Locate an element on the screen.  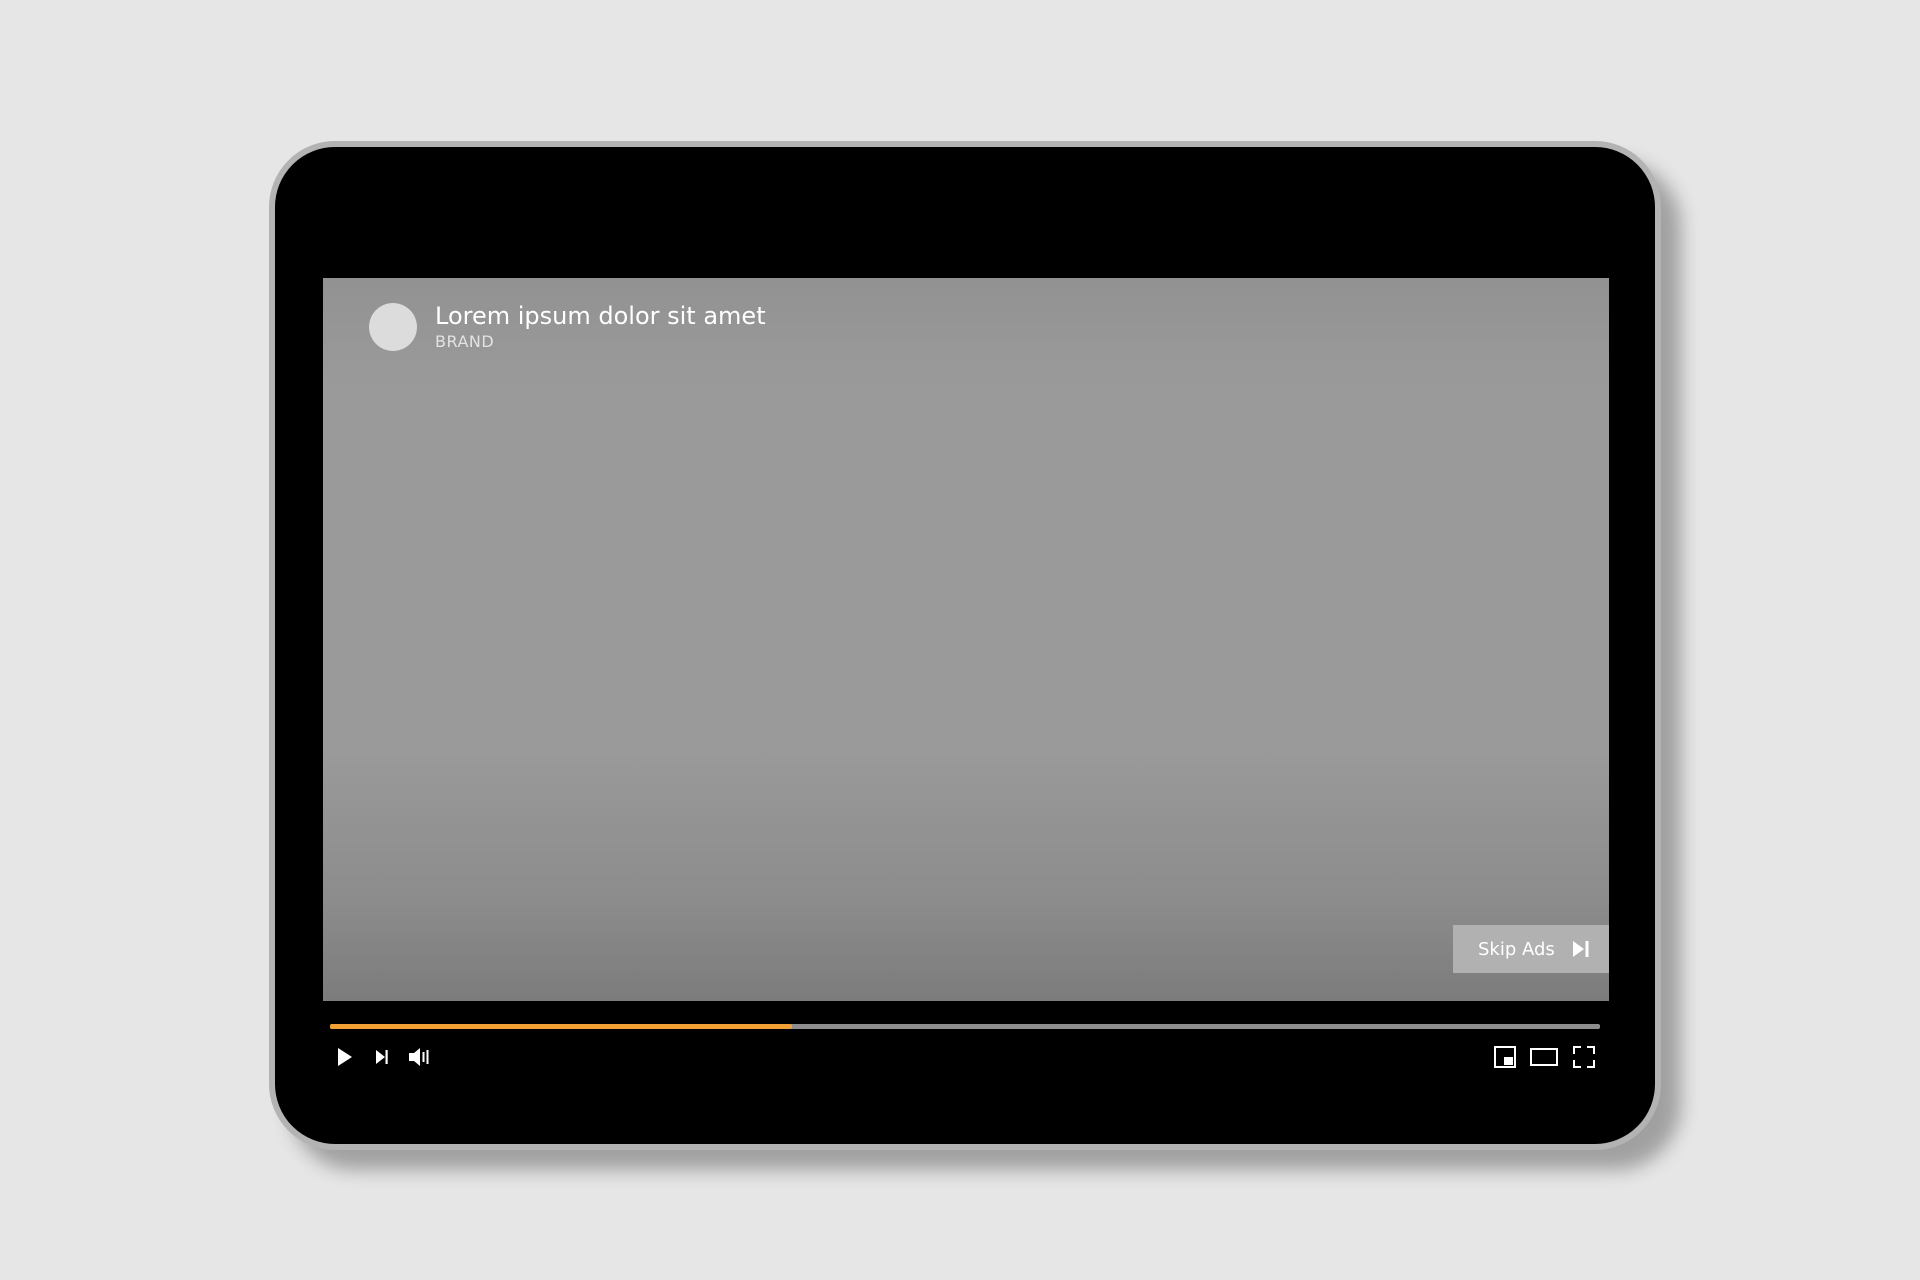
miniplayer-icon is located at coordinates (1505, 1057).